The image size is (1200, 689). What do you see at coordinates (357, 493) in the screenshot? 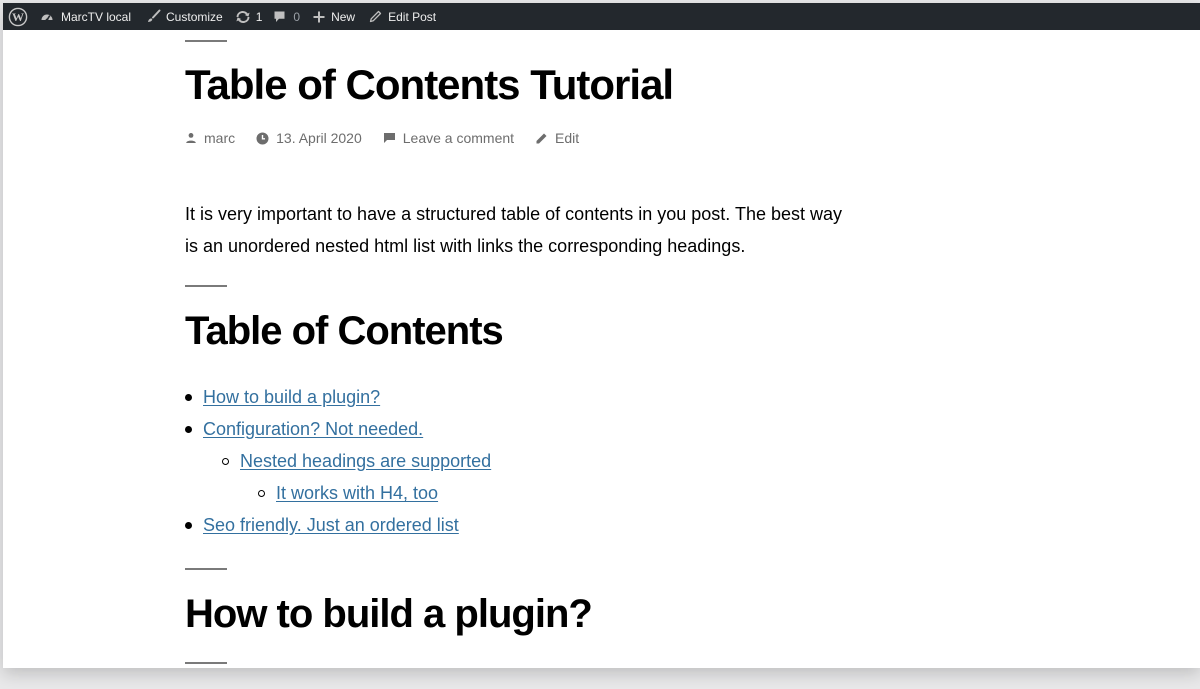
I see `toc-link: It works with H4, too` at bounding box center [357, 493].